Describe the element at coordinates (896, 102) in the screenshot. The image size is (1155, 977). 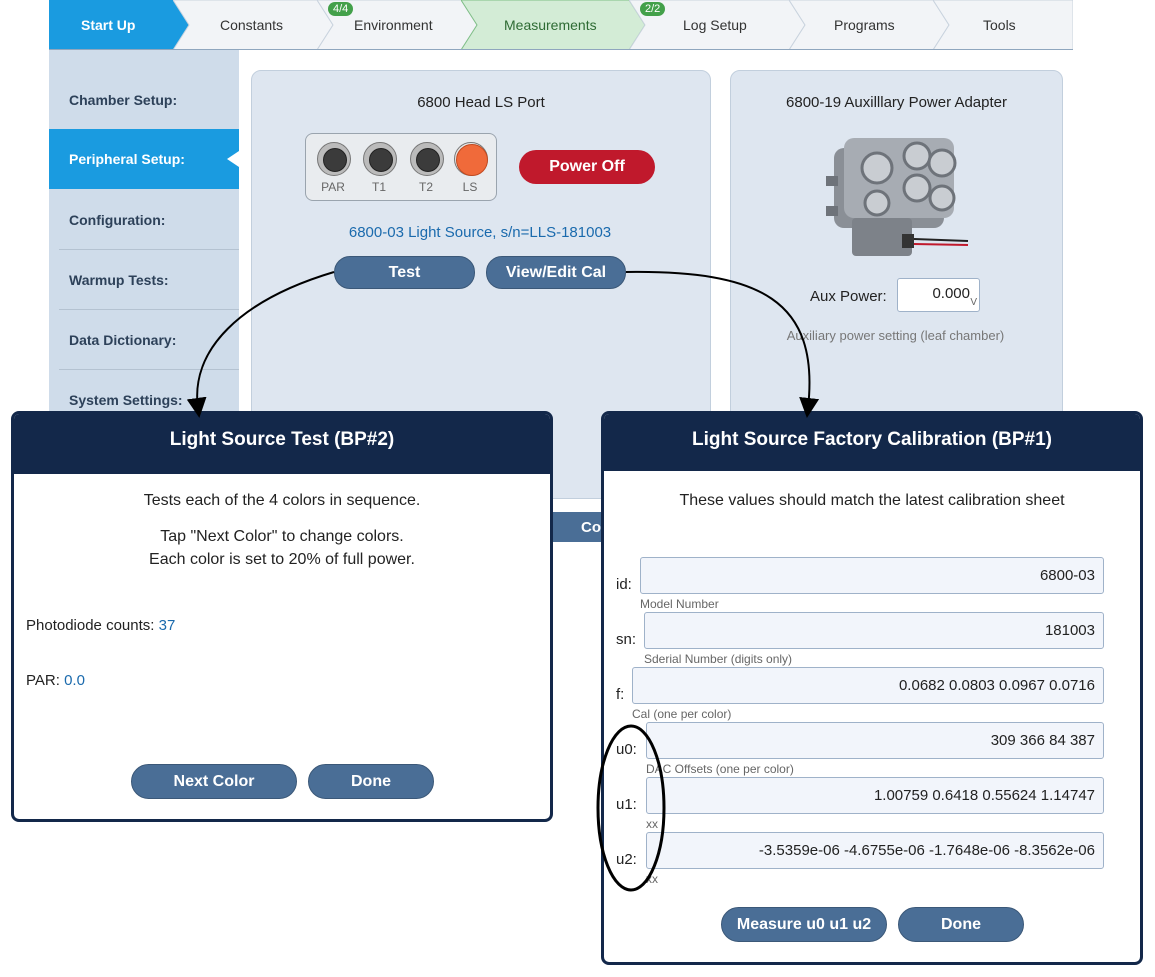
I see `panel-title: 6800-19 Auxilllary Power Adapter` at that location.